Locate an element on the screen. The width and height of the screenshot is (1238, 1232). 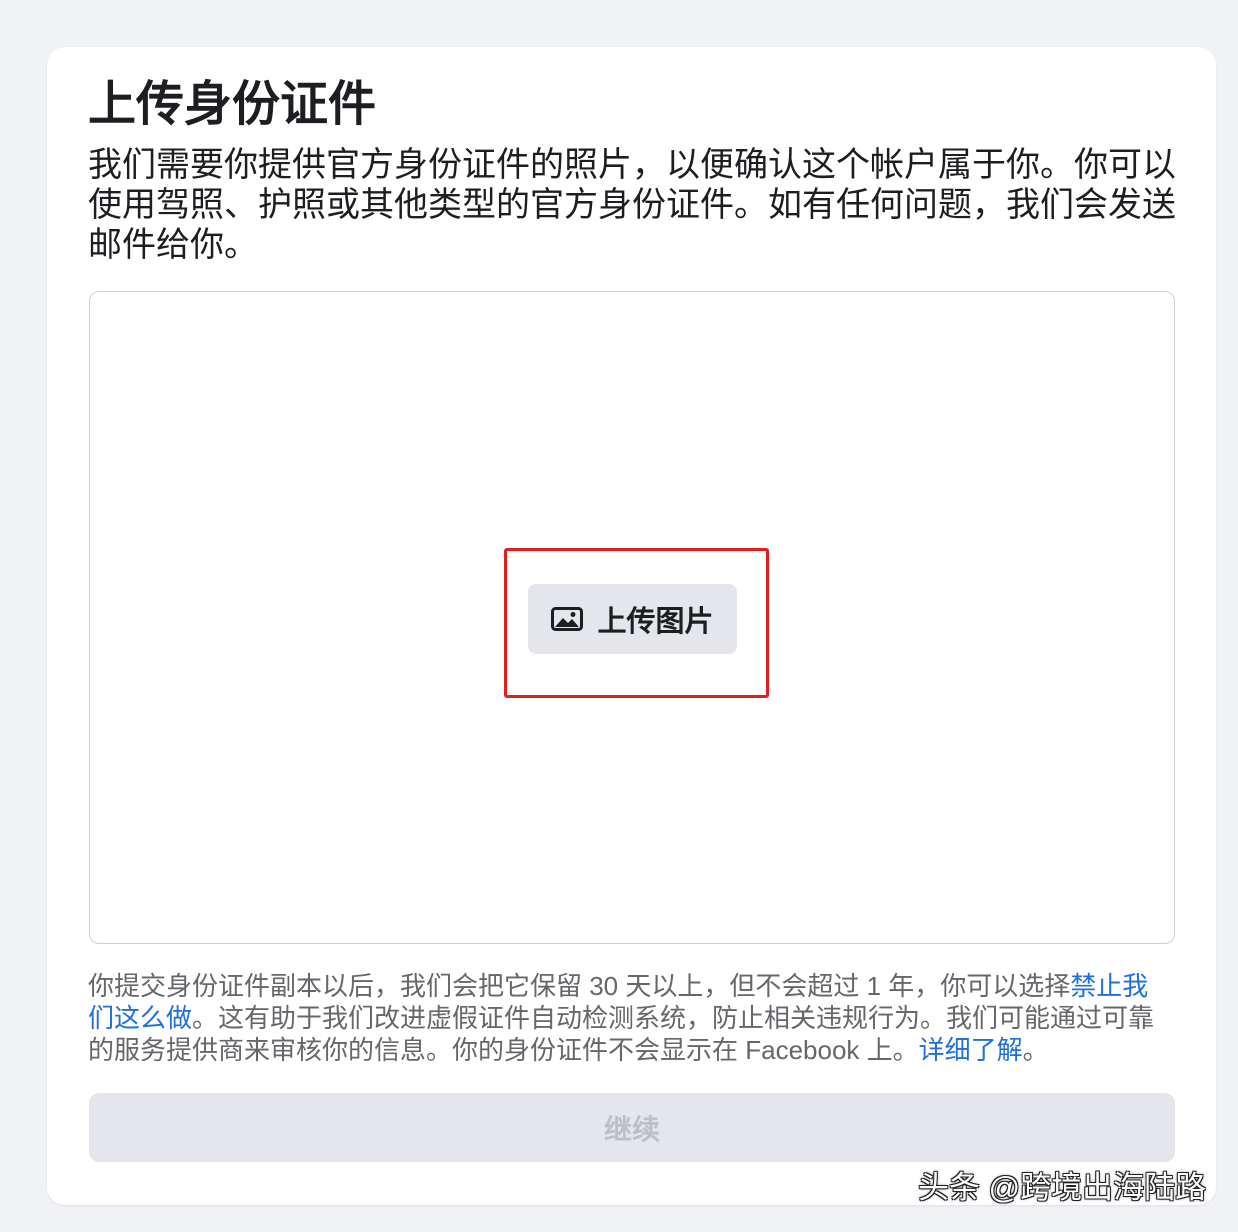
page-title: 上传身份证件 is located at coordinates (232, 104).